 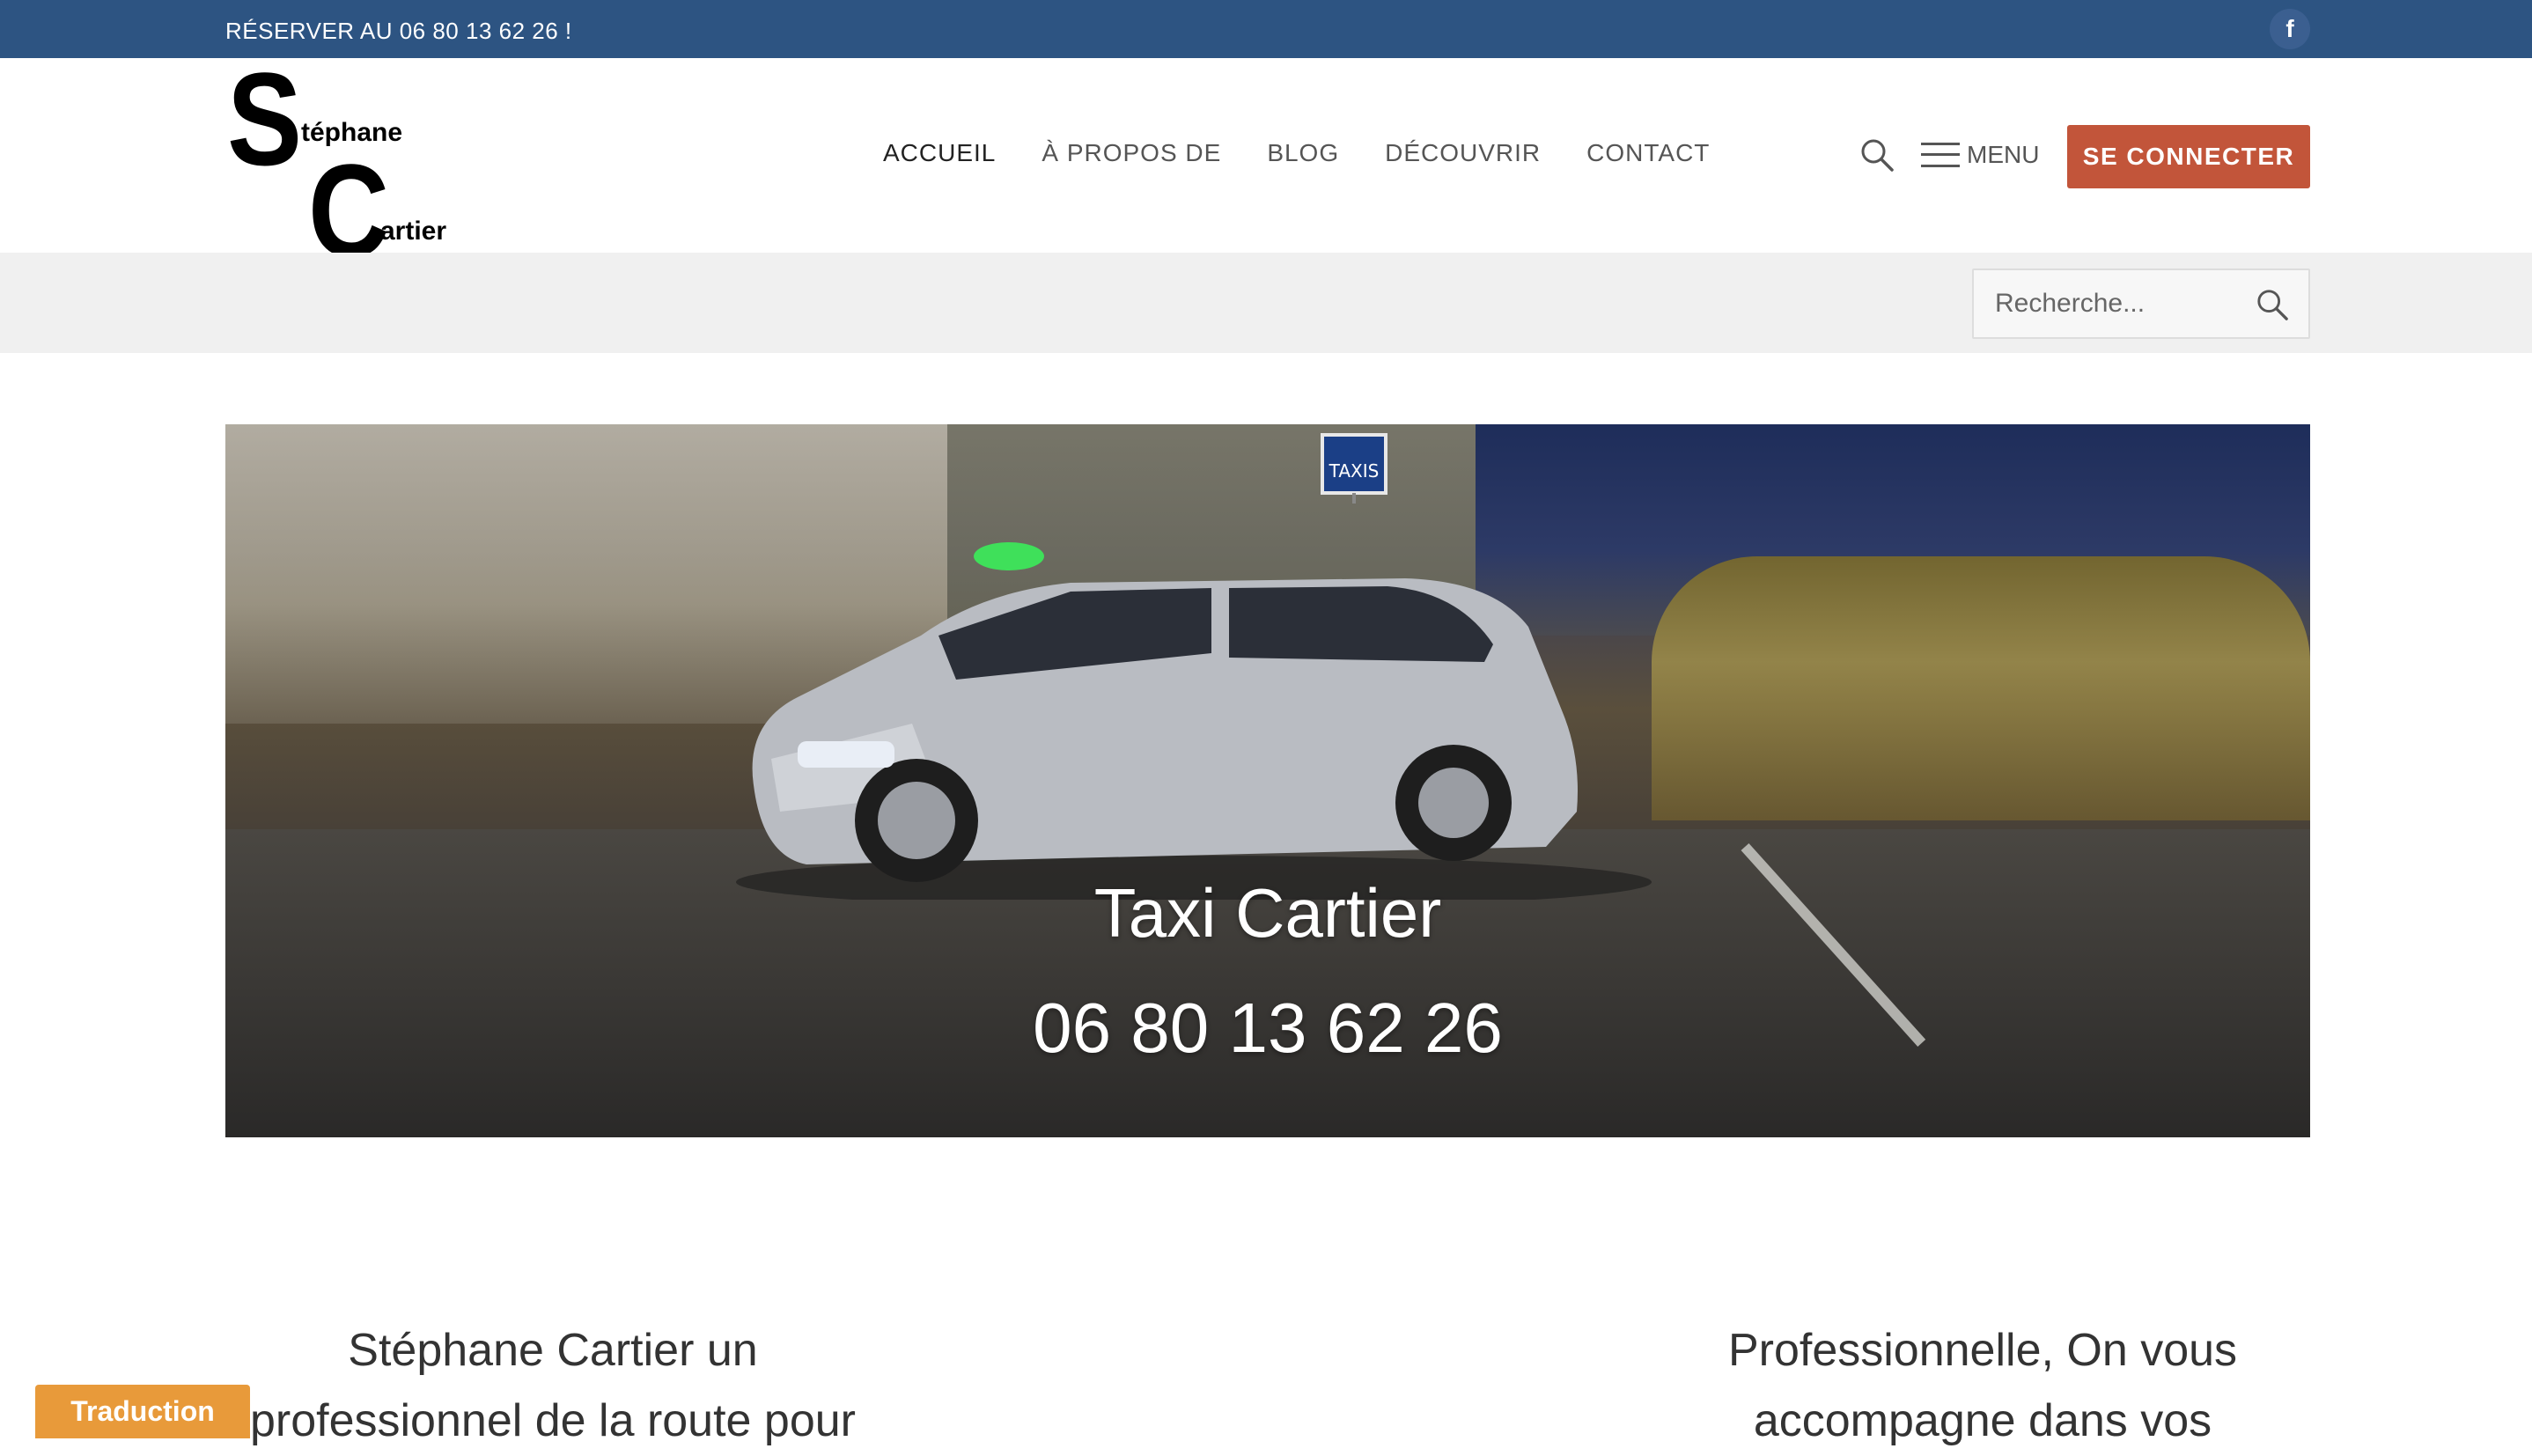 What do you see at coordinates (413, 231) in the screenshot?
I see `logo-last-name: artier` at bounding box center [413, 231].